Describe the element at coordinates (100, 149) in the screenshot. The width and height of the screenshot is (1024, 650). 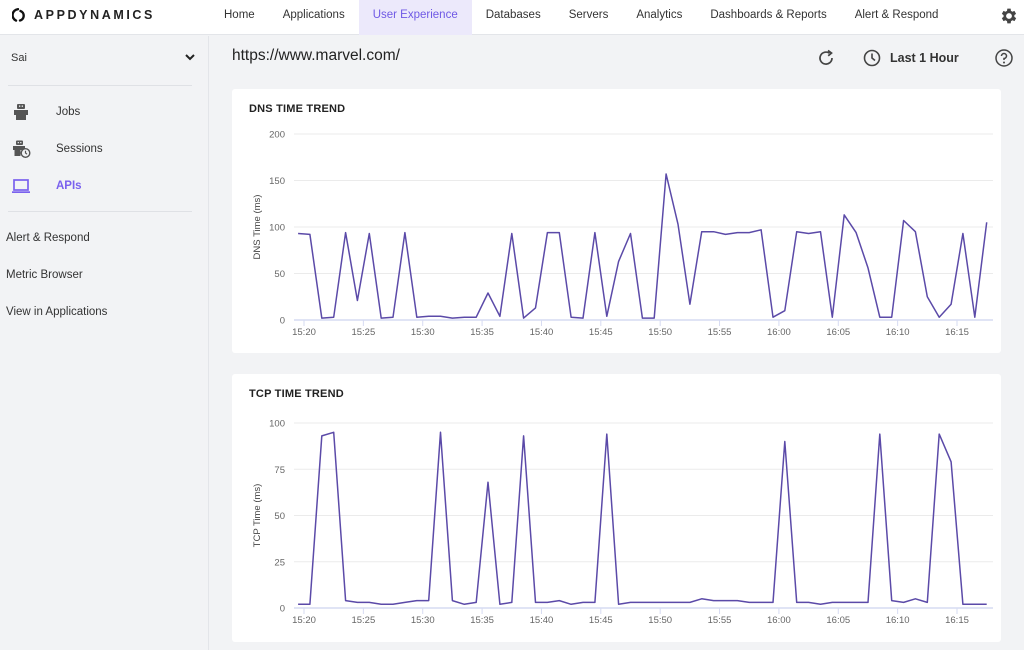
I see `sidebar-item-sessions: Sessions` at that location.